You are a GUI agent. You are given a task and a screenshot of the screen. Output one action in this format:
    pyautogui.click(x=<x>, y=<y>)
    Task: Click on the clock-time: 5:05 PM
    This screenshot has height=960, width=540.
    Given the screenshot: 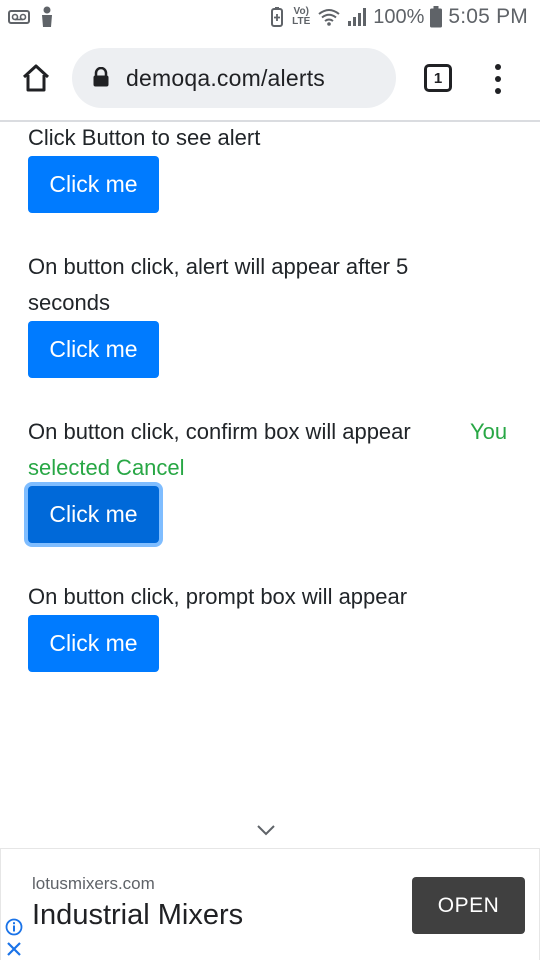 What is the action you would take?
    pyautogui.click(x=488, y=16)
    